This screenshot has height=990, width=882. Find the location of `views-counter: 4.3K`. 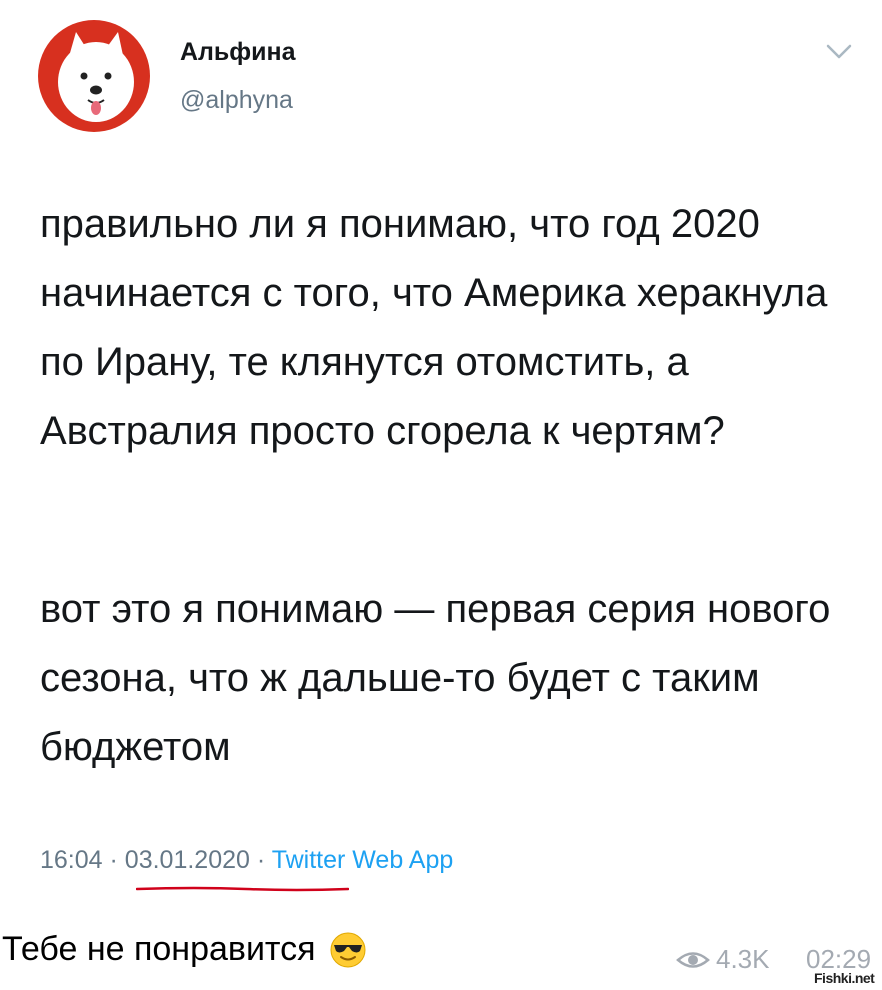

views-counter: 4.3K is located at coordinates (723, 959).